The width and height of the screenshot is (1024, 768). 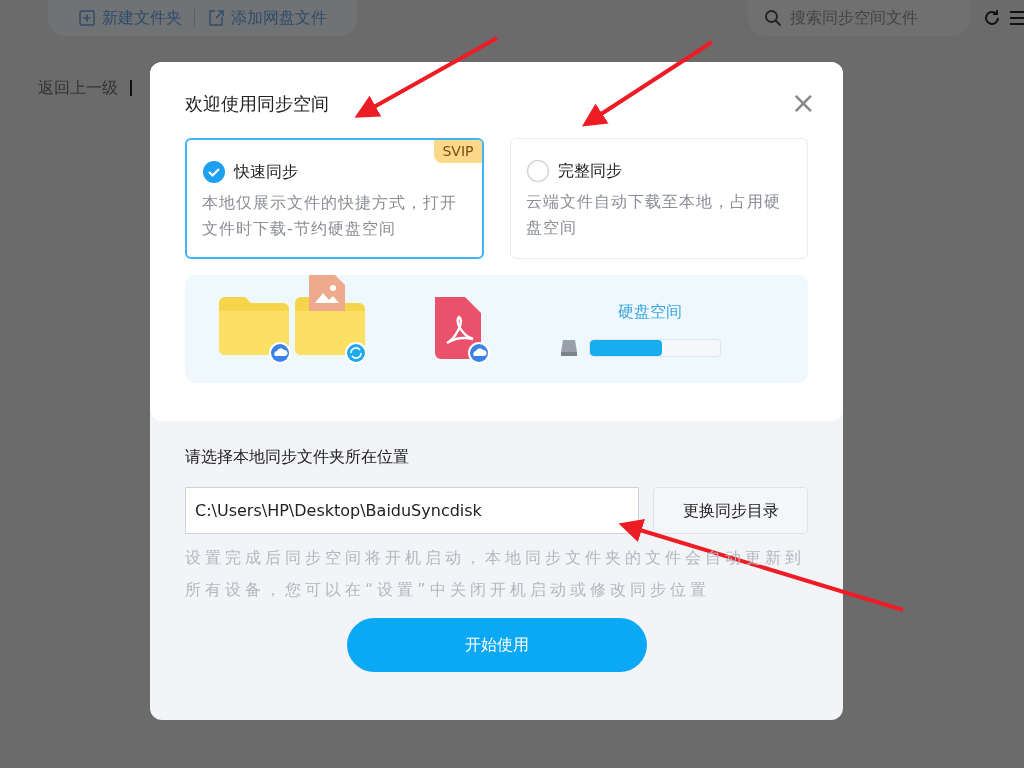 I want to click on checked-radio-icon, so click(x=214, y=172).